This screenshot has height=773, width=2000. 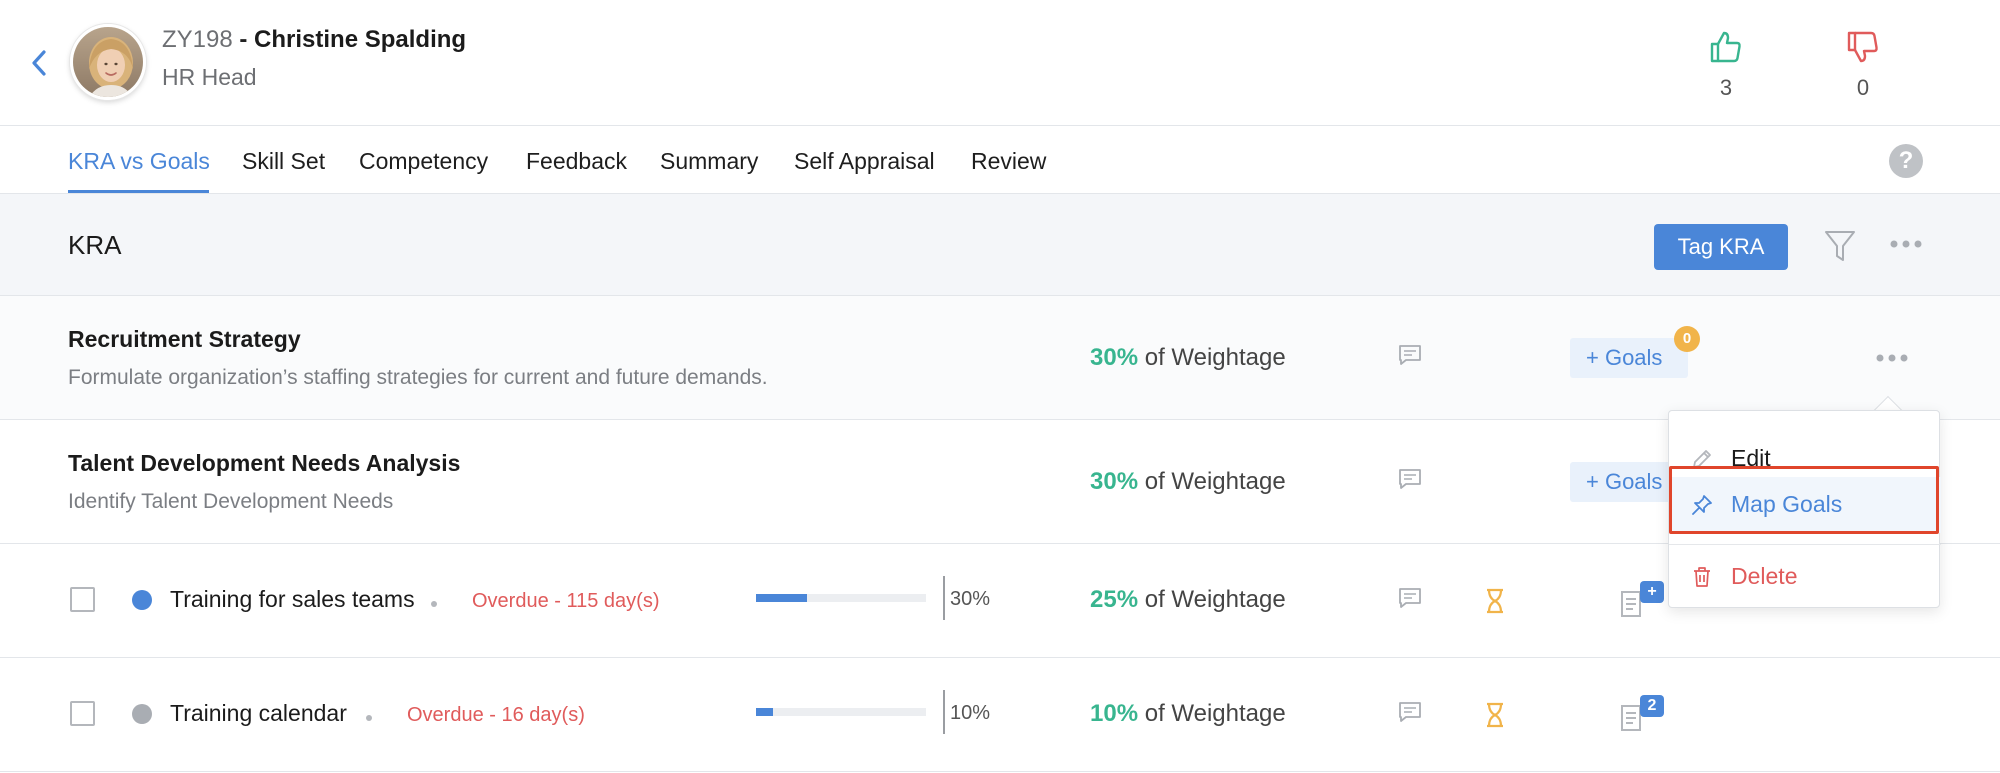 I want to click on active-tab-indicator, so click(x=138, y=191).